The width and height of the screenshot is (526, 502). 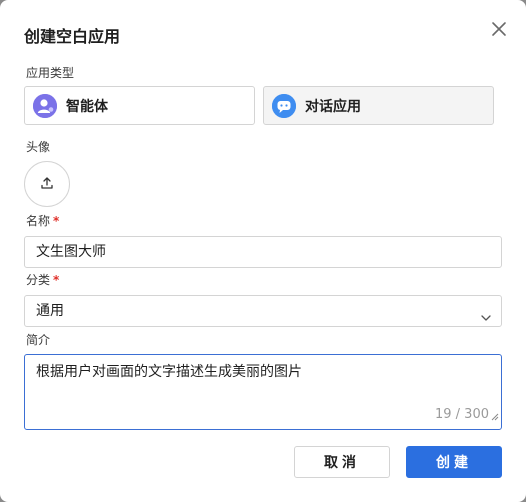 What do you see at coordinates (378, 105) in the screenshot?
I see `app-type-chat-option: 对话应用` at bounding box center [378, 105].